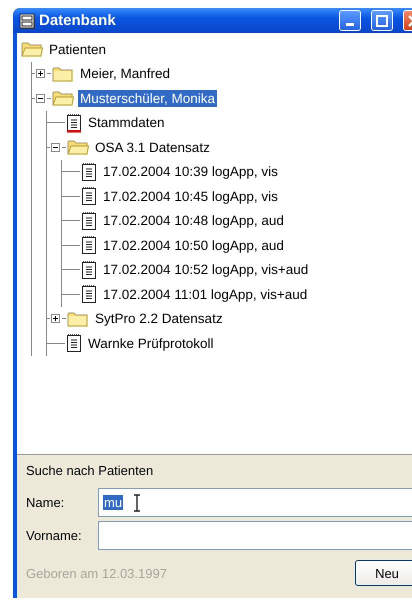  What do you see at coordinates (383, 573) in the screenshot?
I see `new-button: Neu` at bounding box center [383, 573].